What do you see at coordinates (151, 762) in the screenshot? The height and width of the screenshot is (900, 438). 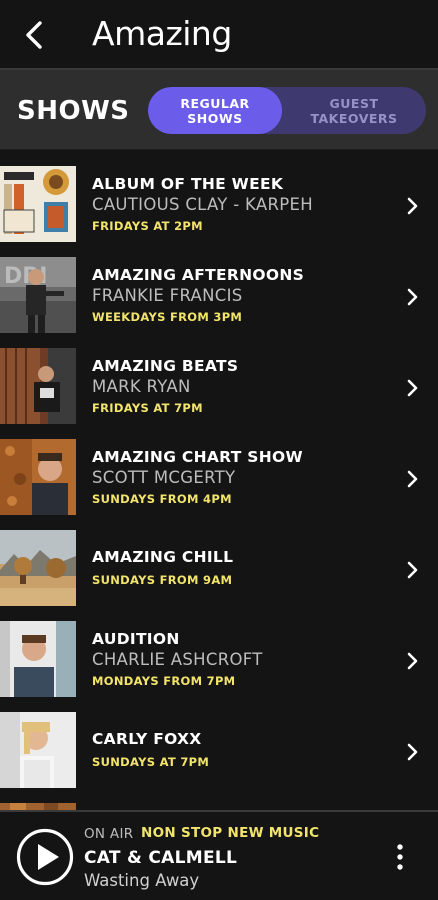 I see `show-time: SUNDAYS AT 7PM` at bounding box center [151, 762].